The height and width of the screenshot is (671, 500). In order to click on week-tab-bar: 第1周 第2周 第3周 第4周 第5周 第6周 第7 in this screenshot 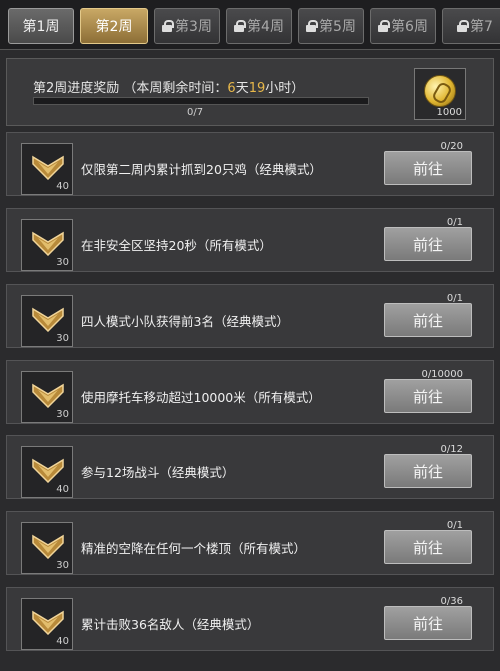, I will do `click(250, 25)`.